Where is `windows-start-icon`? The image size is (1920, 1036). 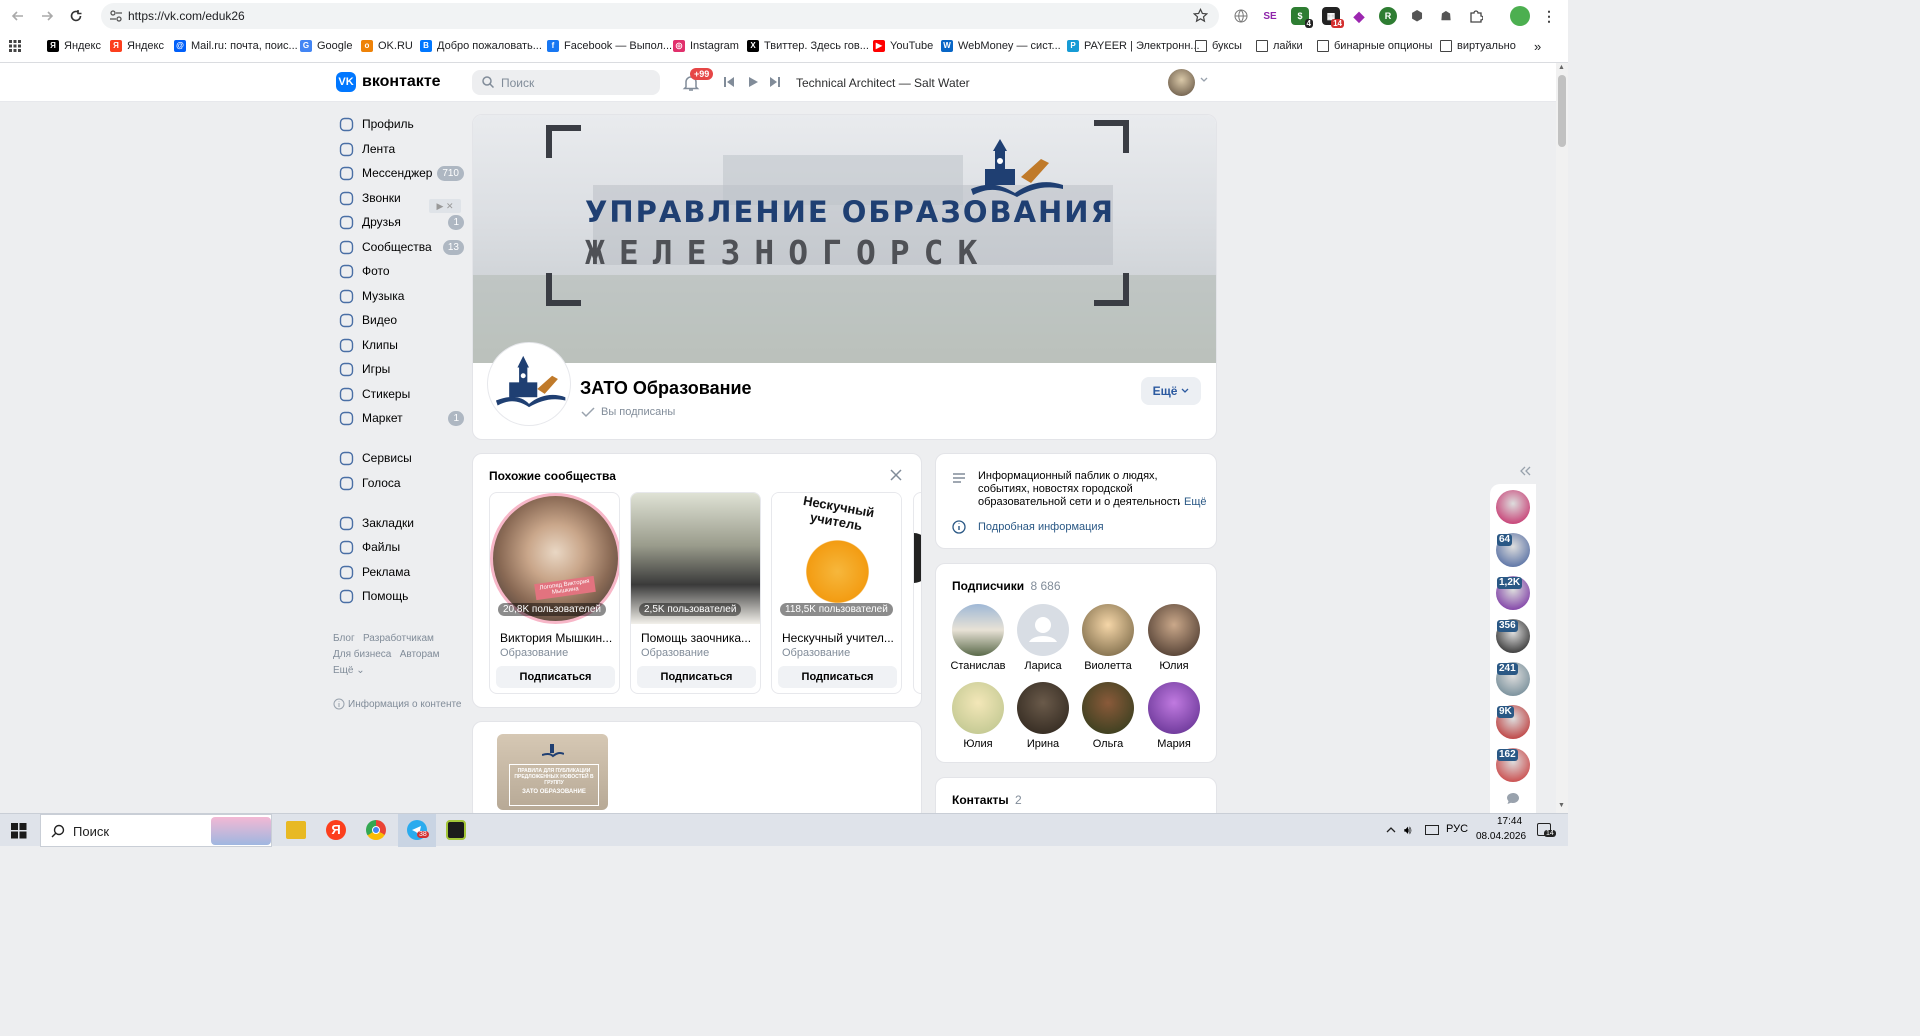
windows-start-icon is located at coordinates (19, 831).